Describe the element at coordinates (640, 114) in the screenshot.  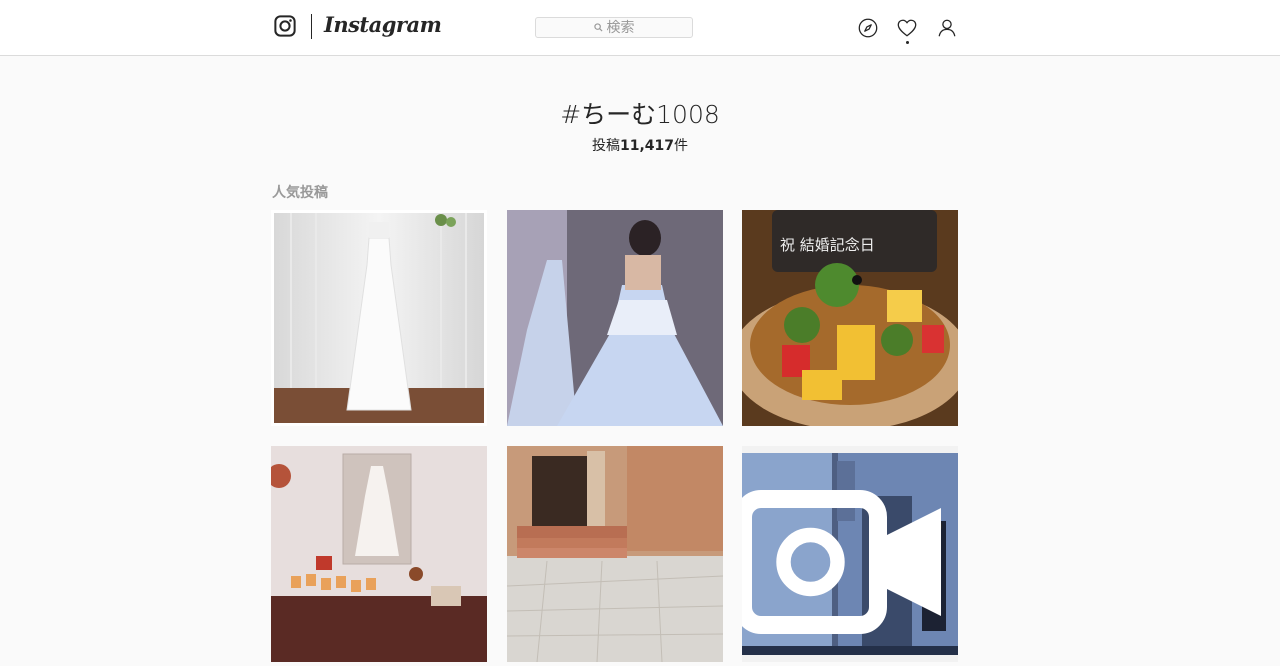
I see `hashtag-title: #ちーむ1008` at that location.